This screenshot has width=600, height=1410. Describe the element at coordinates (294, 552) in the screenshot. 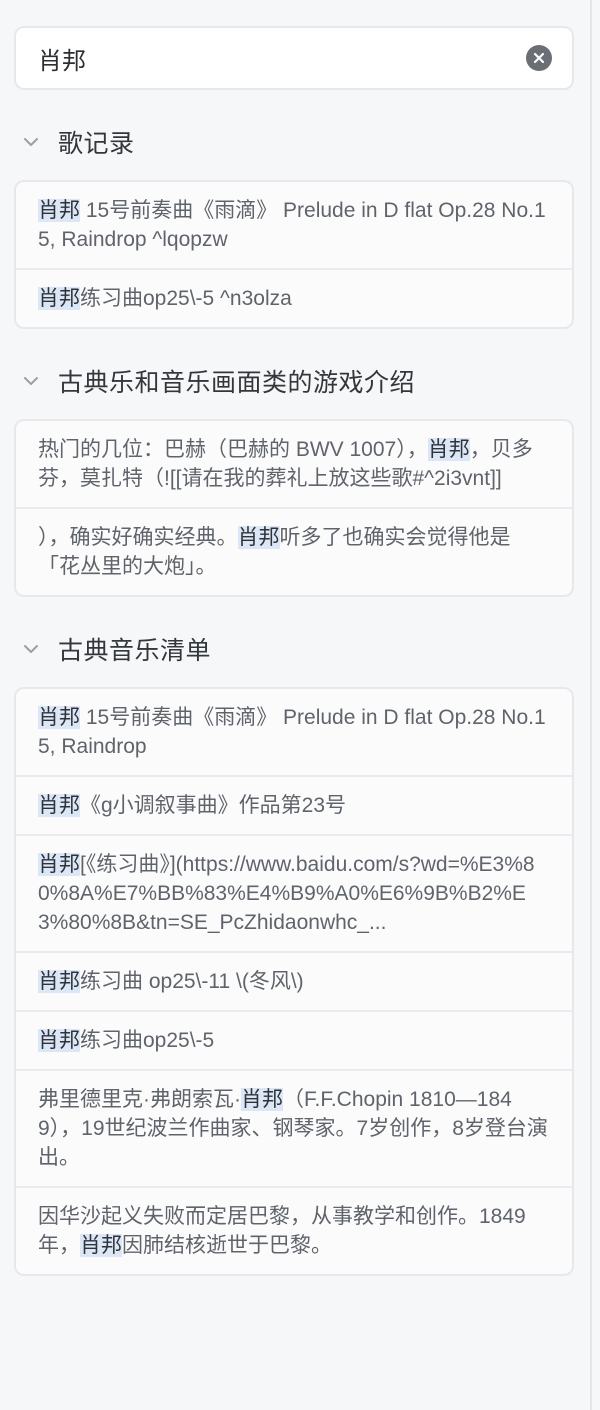

I see `result-match: ），确实好确实经典。肖邦听多了也确实会觉得他是「花丛里的大炮」。` at that location.